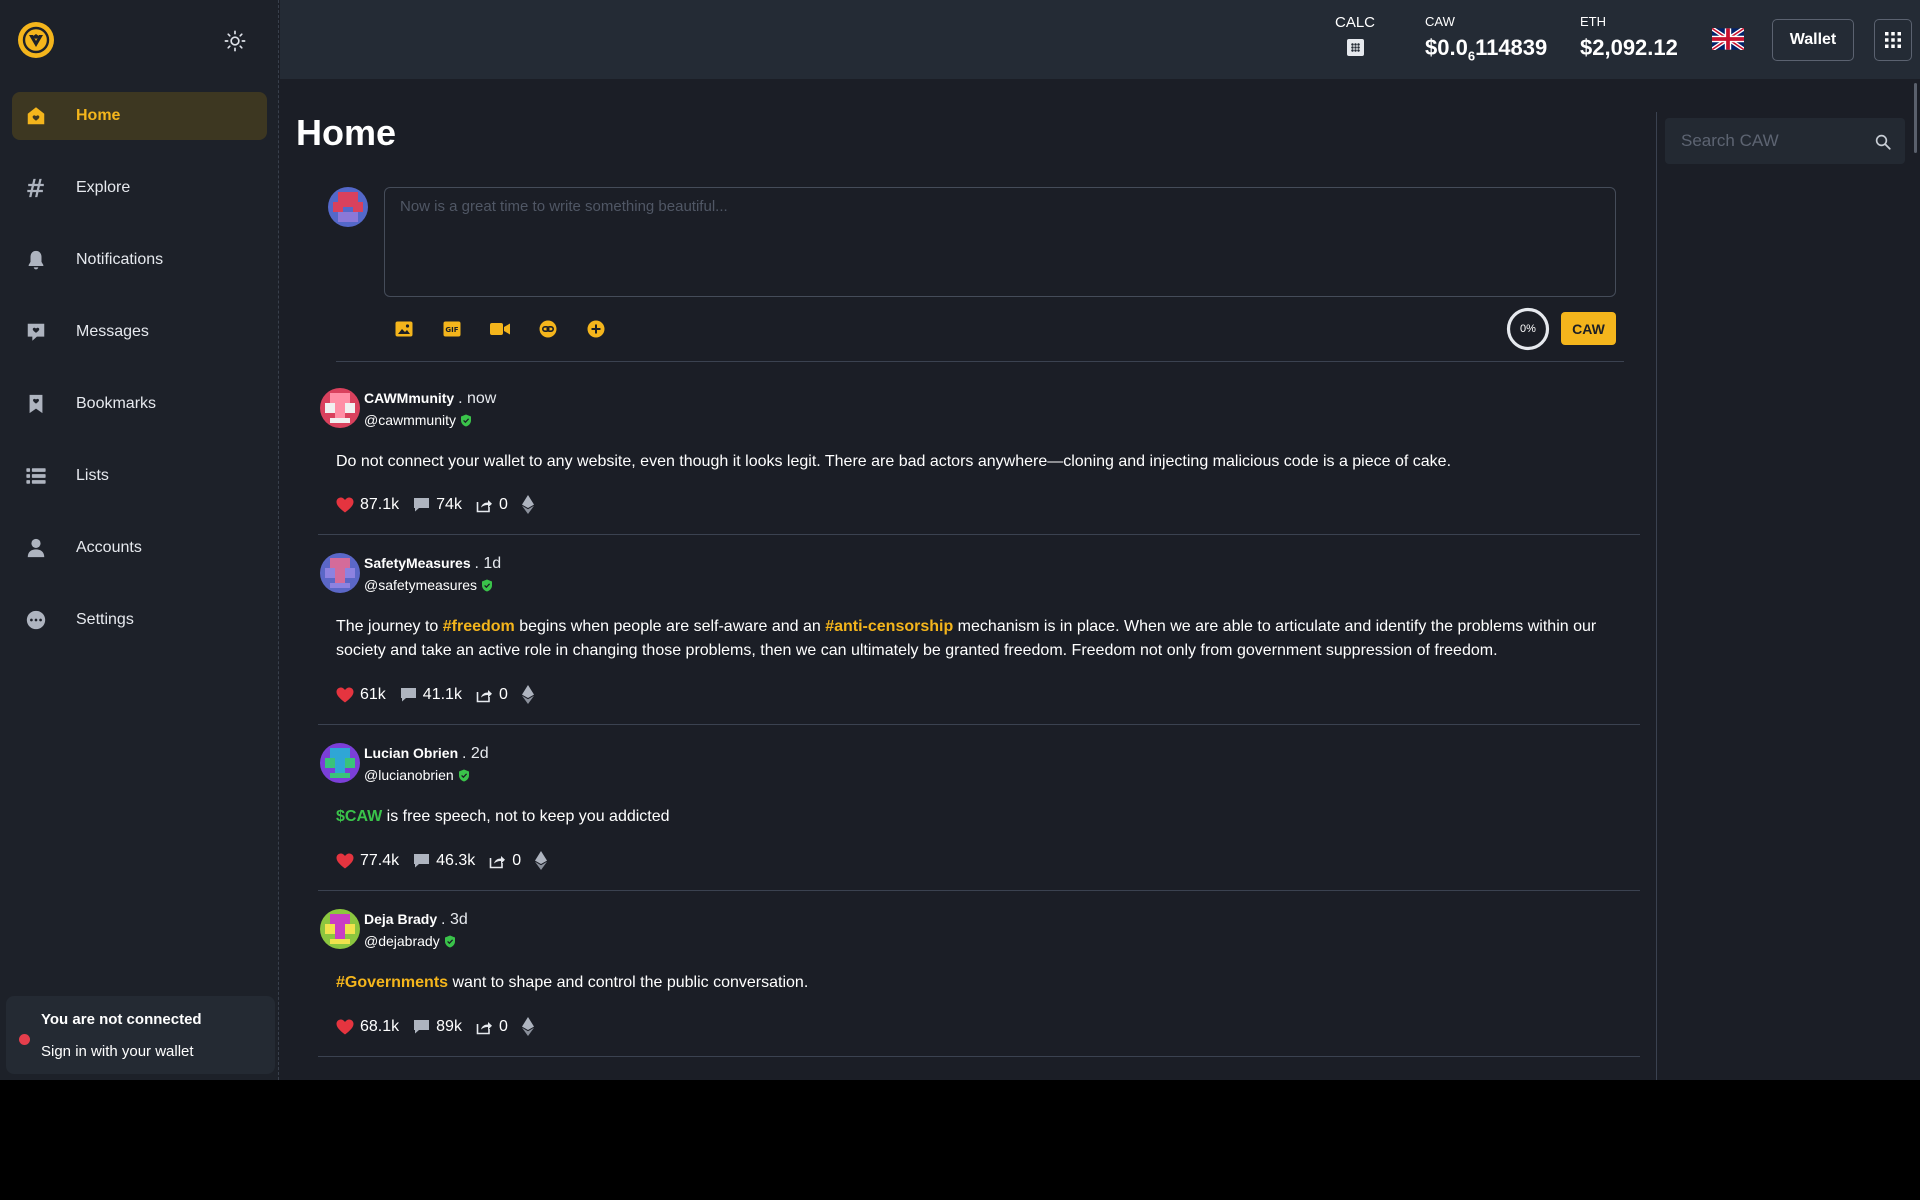 The image size is (1920, 1200). Describe the element at coordinates (454, 919) in the screenshot. I see `post-time: . 3d` at that location.